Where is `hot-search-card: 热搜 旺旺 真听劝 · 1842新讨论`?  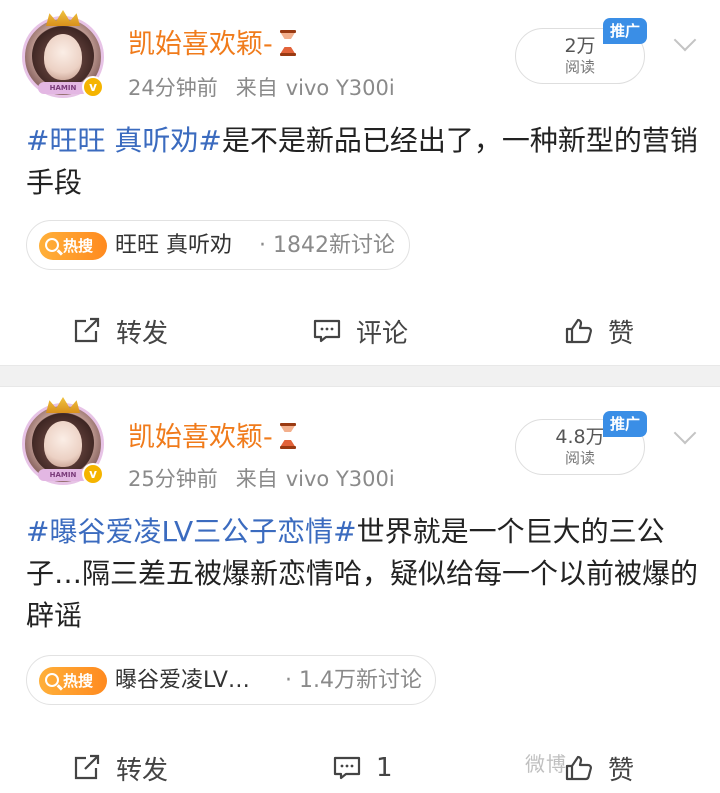 hot-search-card: 热搜 旺旺 真听劝 · 1842新讨论 is located at coordinates (218, 245).